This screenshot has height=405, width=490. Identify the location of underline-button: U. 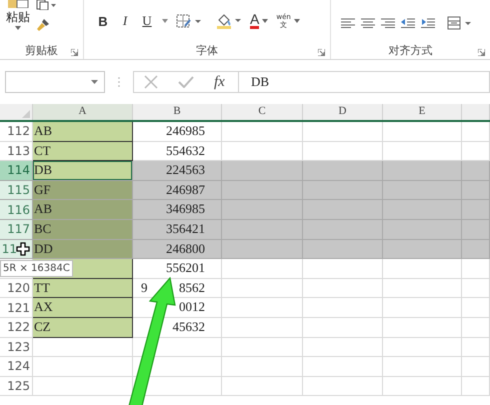
(147, 21).